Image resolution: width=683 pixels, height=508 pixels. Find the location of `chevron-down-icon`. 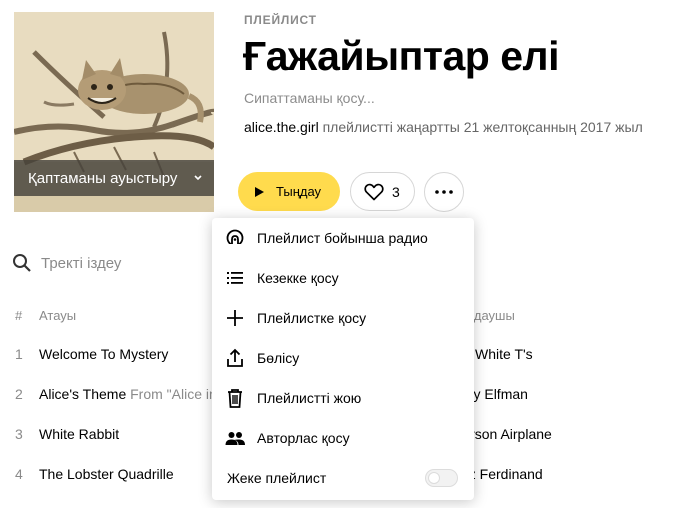

chevron-down-icon is located at coordinates (198, 178).